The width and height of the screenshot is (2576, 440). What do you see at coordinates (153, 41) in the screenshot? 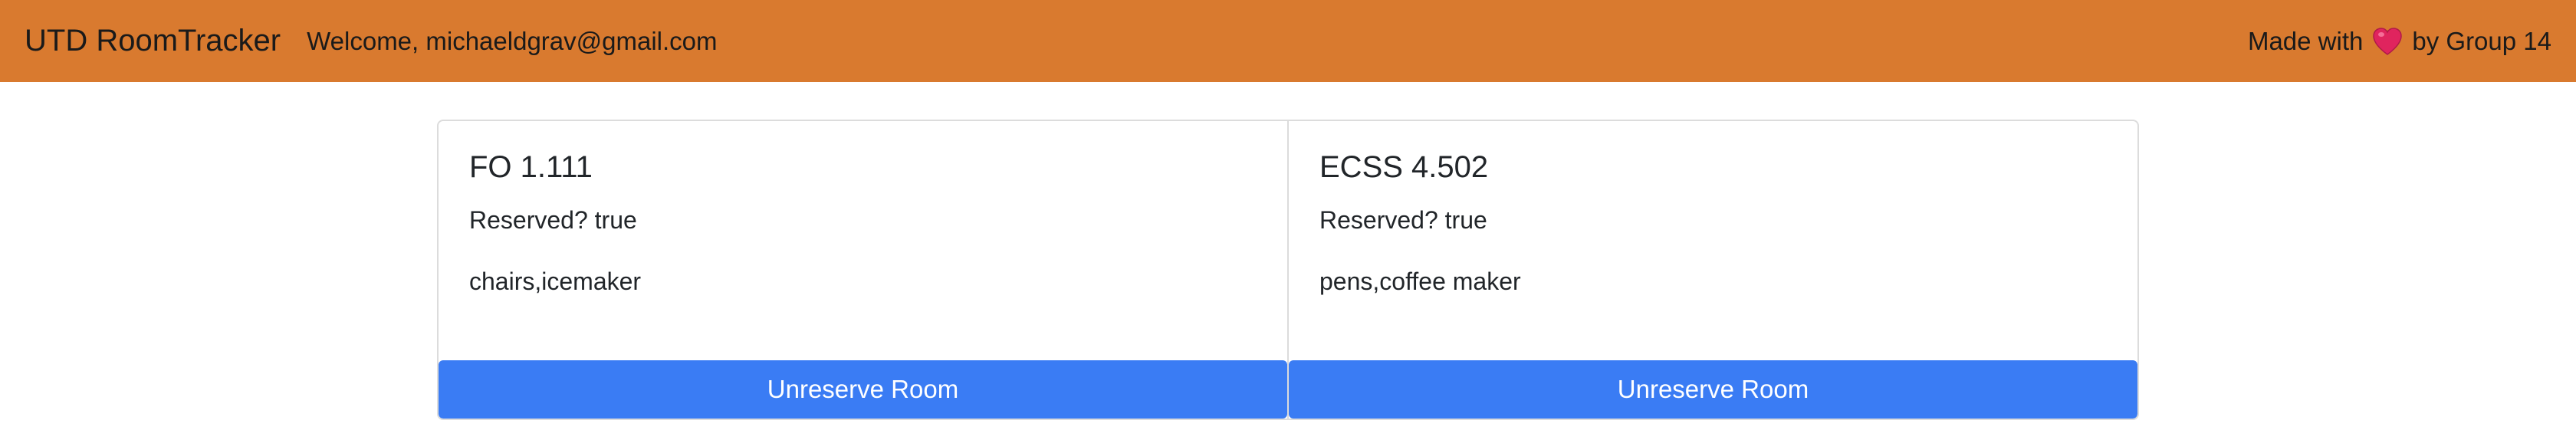
I see `app-brand: UTD RoomTracker` at bounding box center [153, 41].